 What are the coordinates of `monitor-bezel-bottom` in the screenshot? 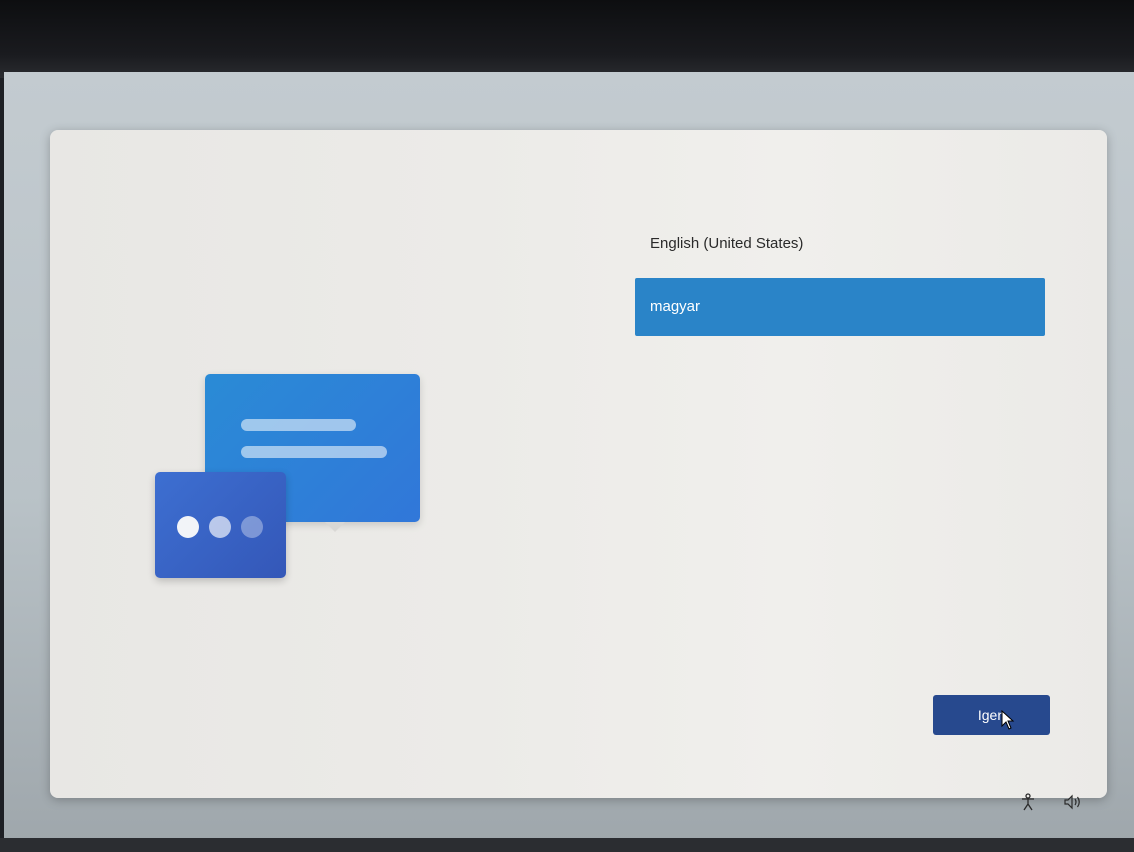 It's located at (567, 845).